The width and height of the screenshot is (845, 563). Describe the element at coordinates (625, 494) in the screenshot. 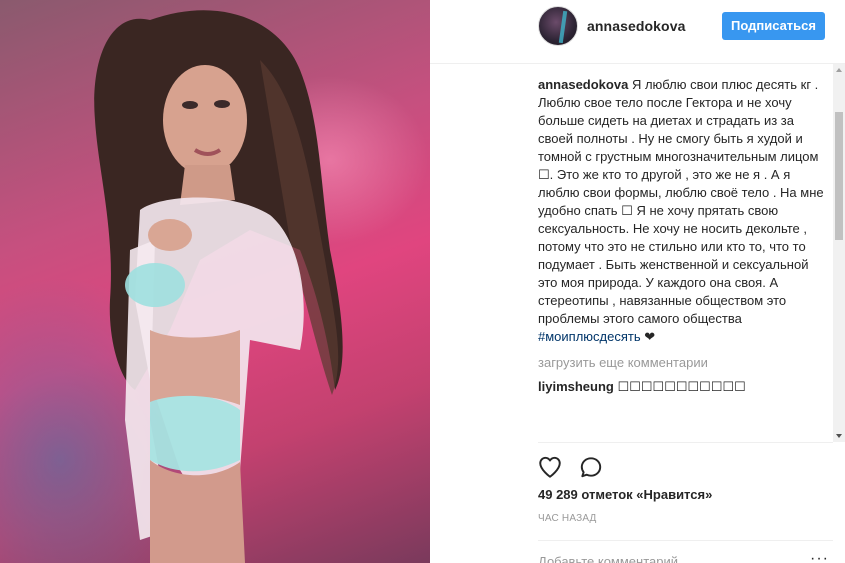

I see `likes-count: 49 289 отметок «Нравится»` at that location.